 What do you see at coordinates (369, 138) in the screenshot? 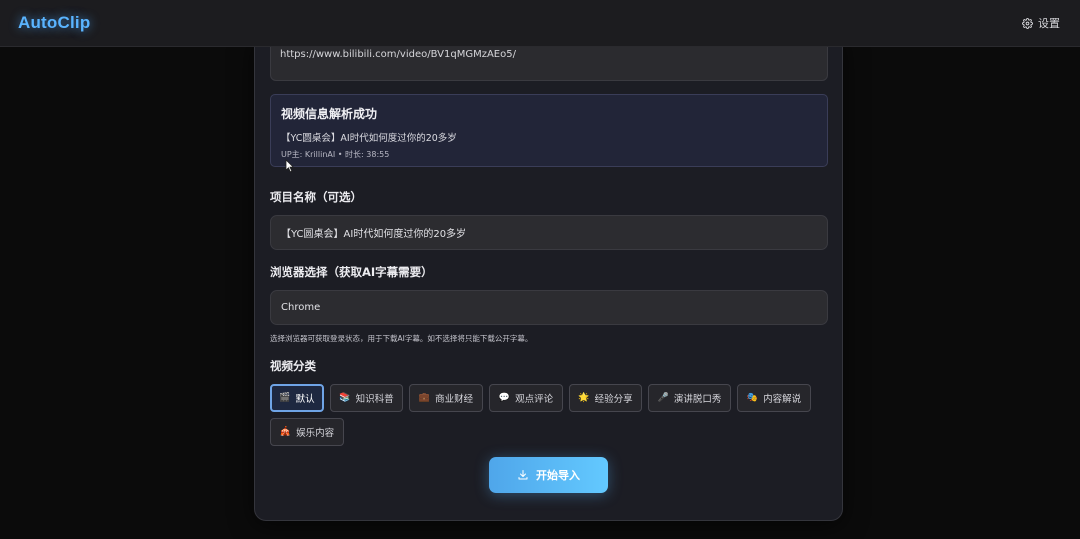
I see `video-title: 【YC圆桌会】AI时代如何度过你的20多岁` at bounding box center [369, 138].